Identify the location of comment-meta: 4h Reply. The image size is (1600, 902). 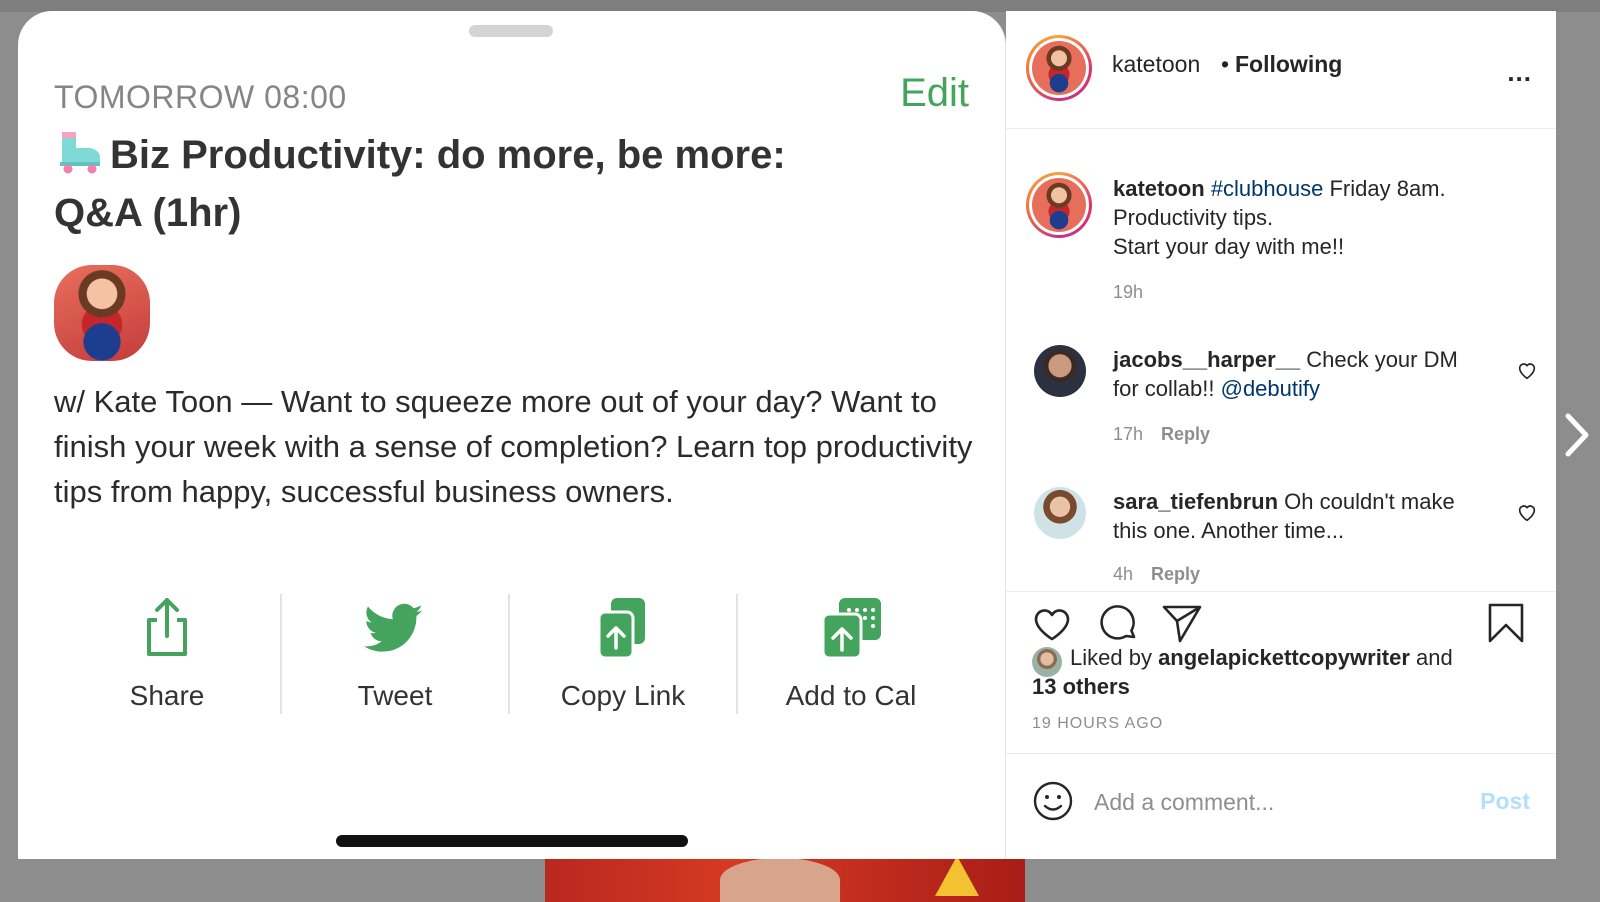
(1156, 574).